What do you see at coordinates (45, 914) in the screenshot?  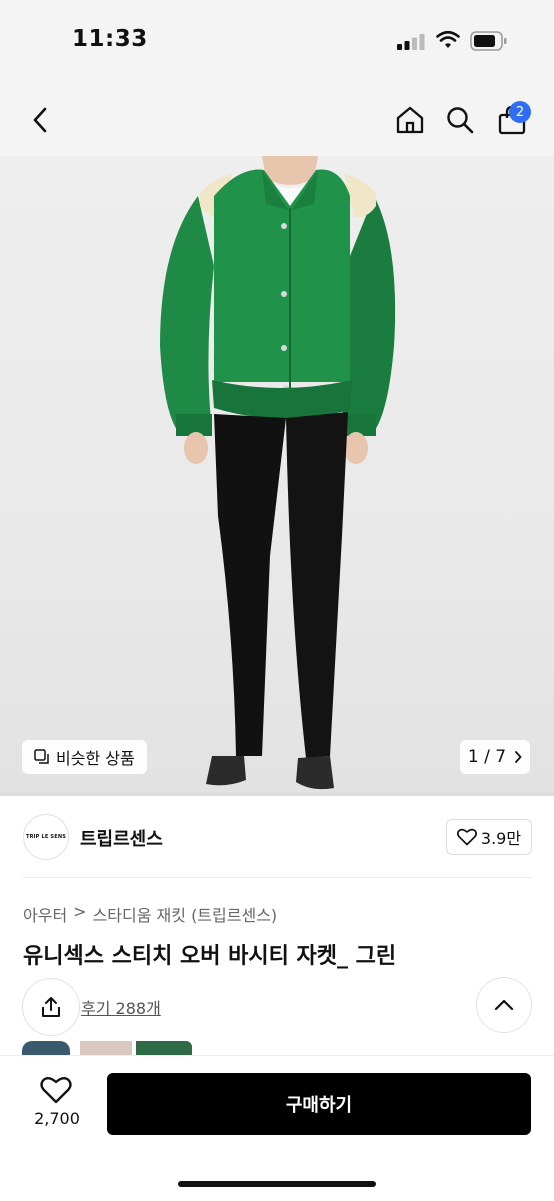 I see `breadcrumb-category: 아우터` at bounding box center [45, 914].